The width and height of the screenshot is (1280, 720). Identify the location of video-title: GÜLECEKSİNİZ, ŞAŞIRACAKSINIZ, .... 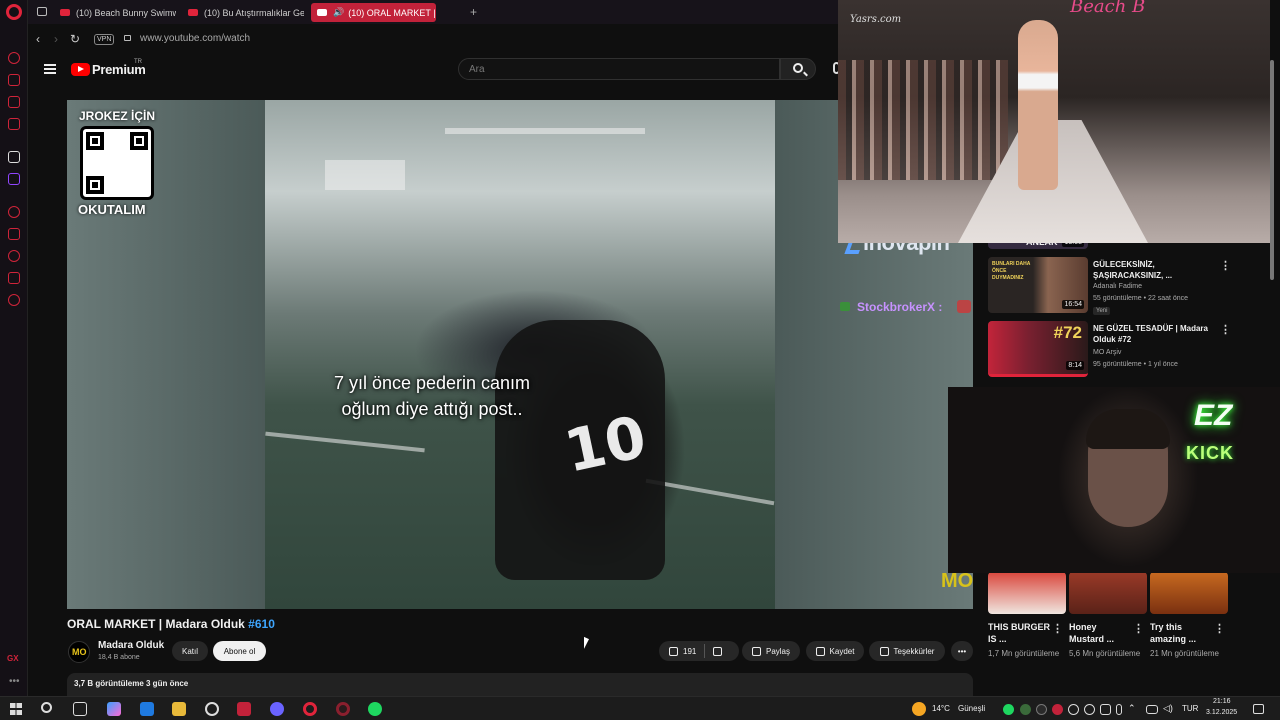
(1153, 270).